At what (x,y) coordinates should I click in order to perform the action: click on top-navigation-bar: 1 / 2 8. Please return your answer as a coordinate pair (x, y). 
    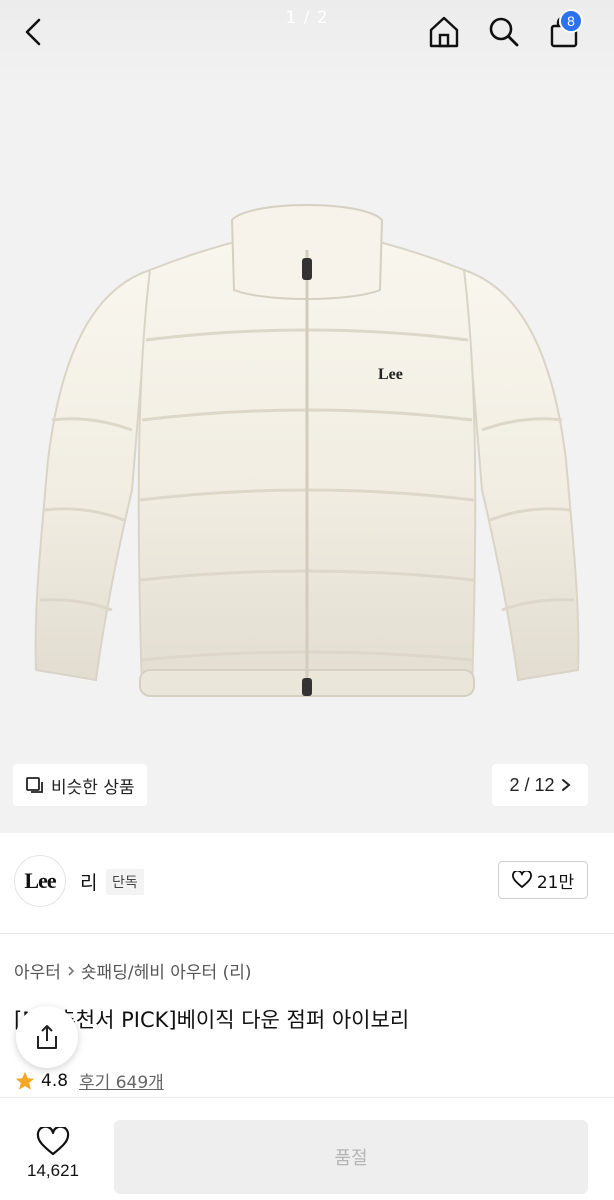
    Looking at the image, I should click on (307, 33).